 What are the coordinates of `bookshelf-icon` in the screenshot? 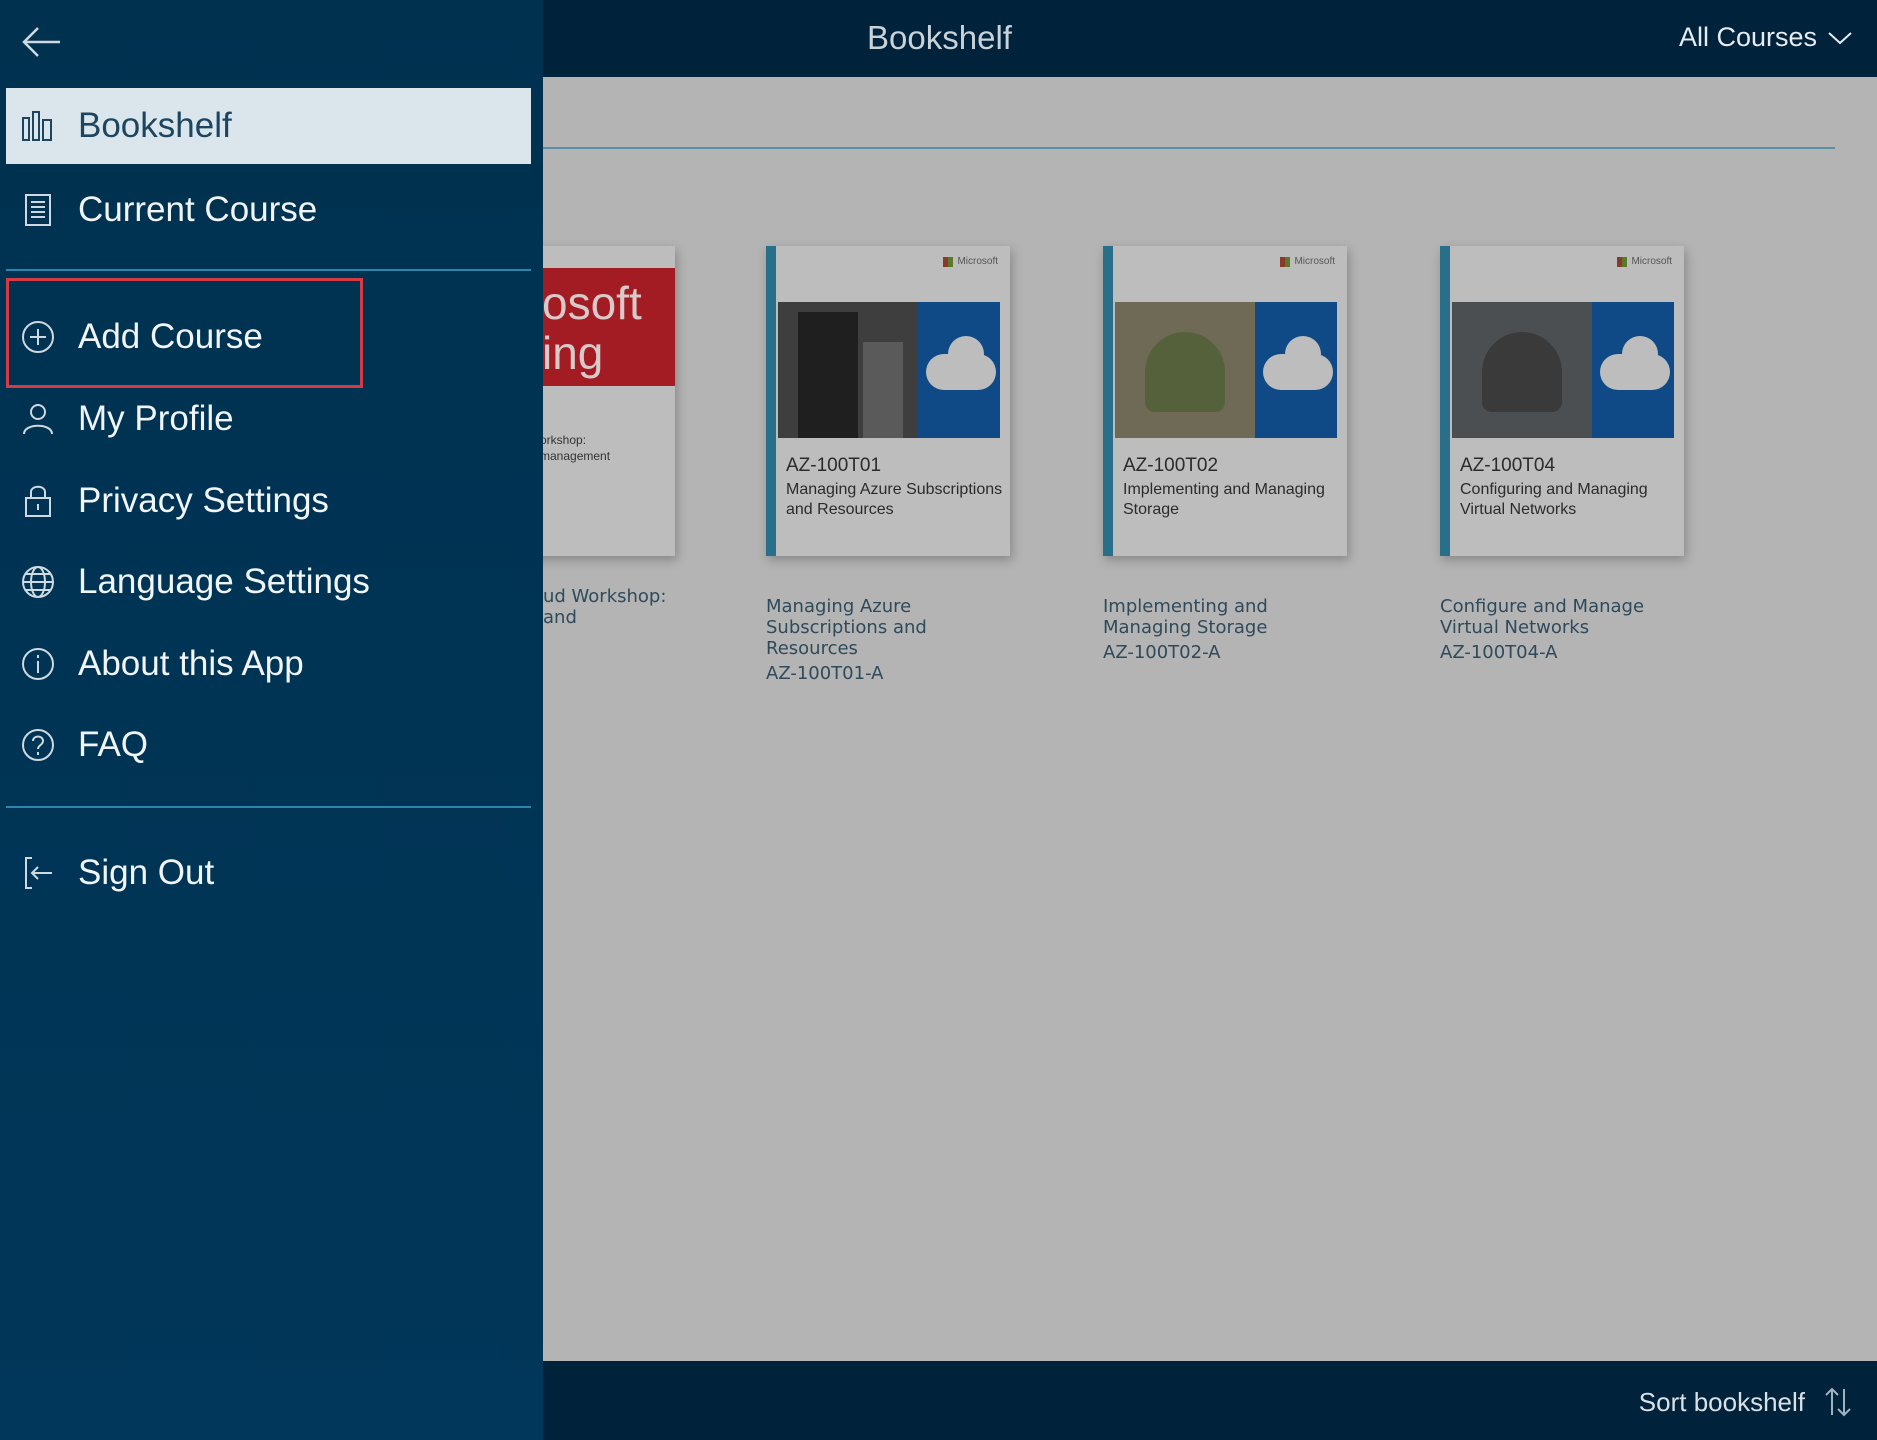 It's located at (37, 126).